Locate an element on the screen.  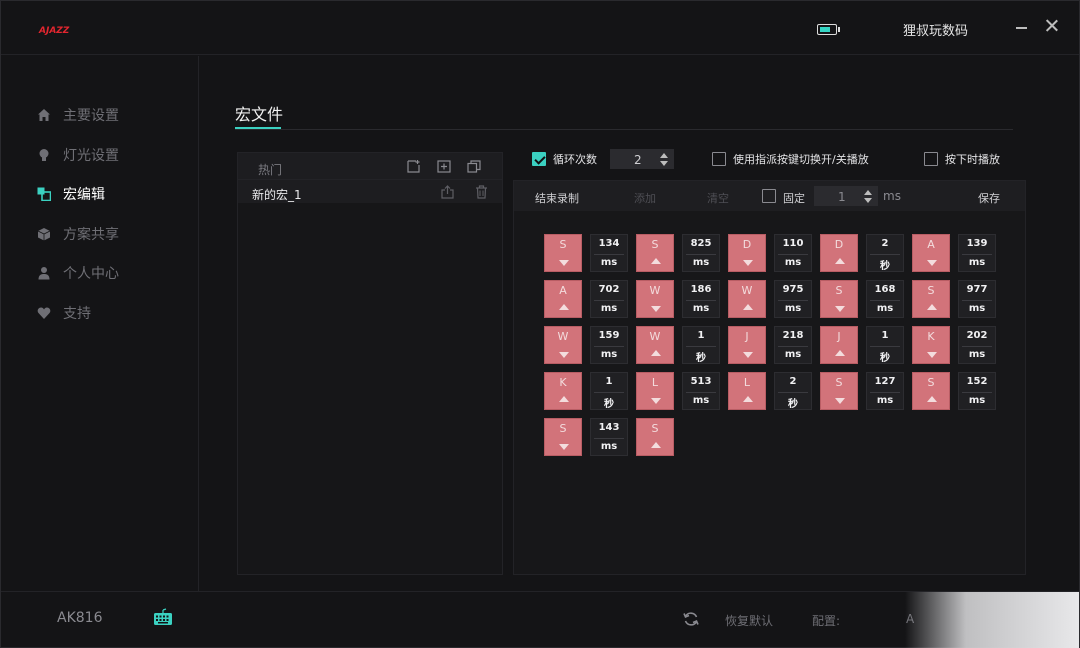
fixed-delay-stepper: 1 is located at coordinates (846, 196).